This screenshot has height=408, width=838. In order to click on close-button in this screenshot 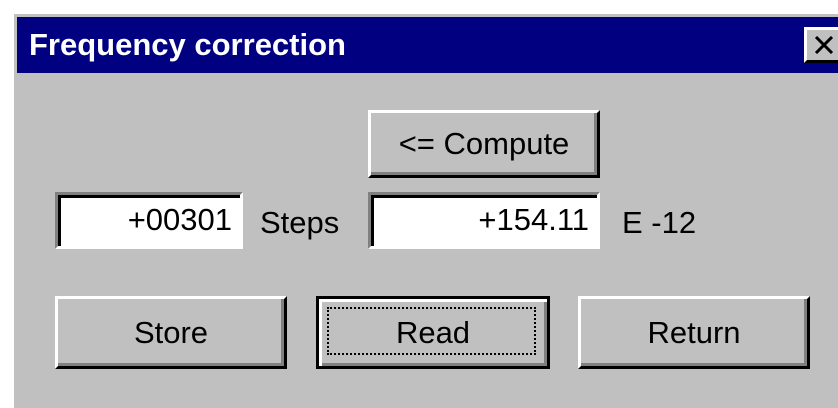, I will do `click(821, 45)`.